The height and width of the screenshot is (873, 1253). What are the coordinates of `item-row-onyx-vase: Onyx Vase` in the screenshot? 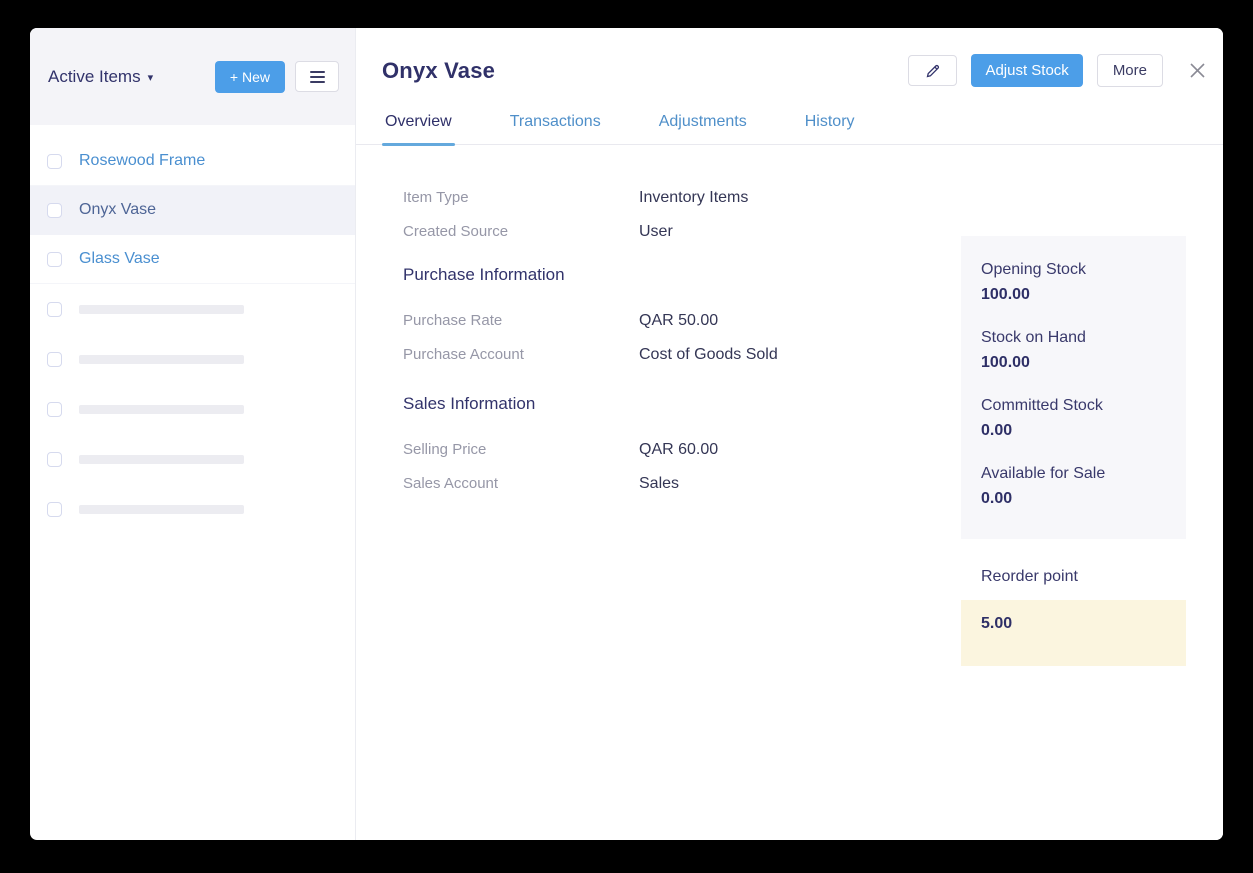 It's located at (192, 210).